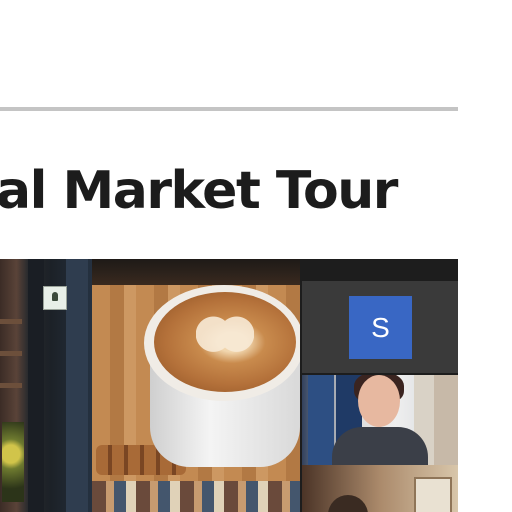  Describe the element at coordinates (348, 503) in the screenshot. I see `participant-head` at that location.